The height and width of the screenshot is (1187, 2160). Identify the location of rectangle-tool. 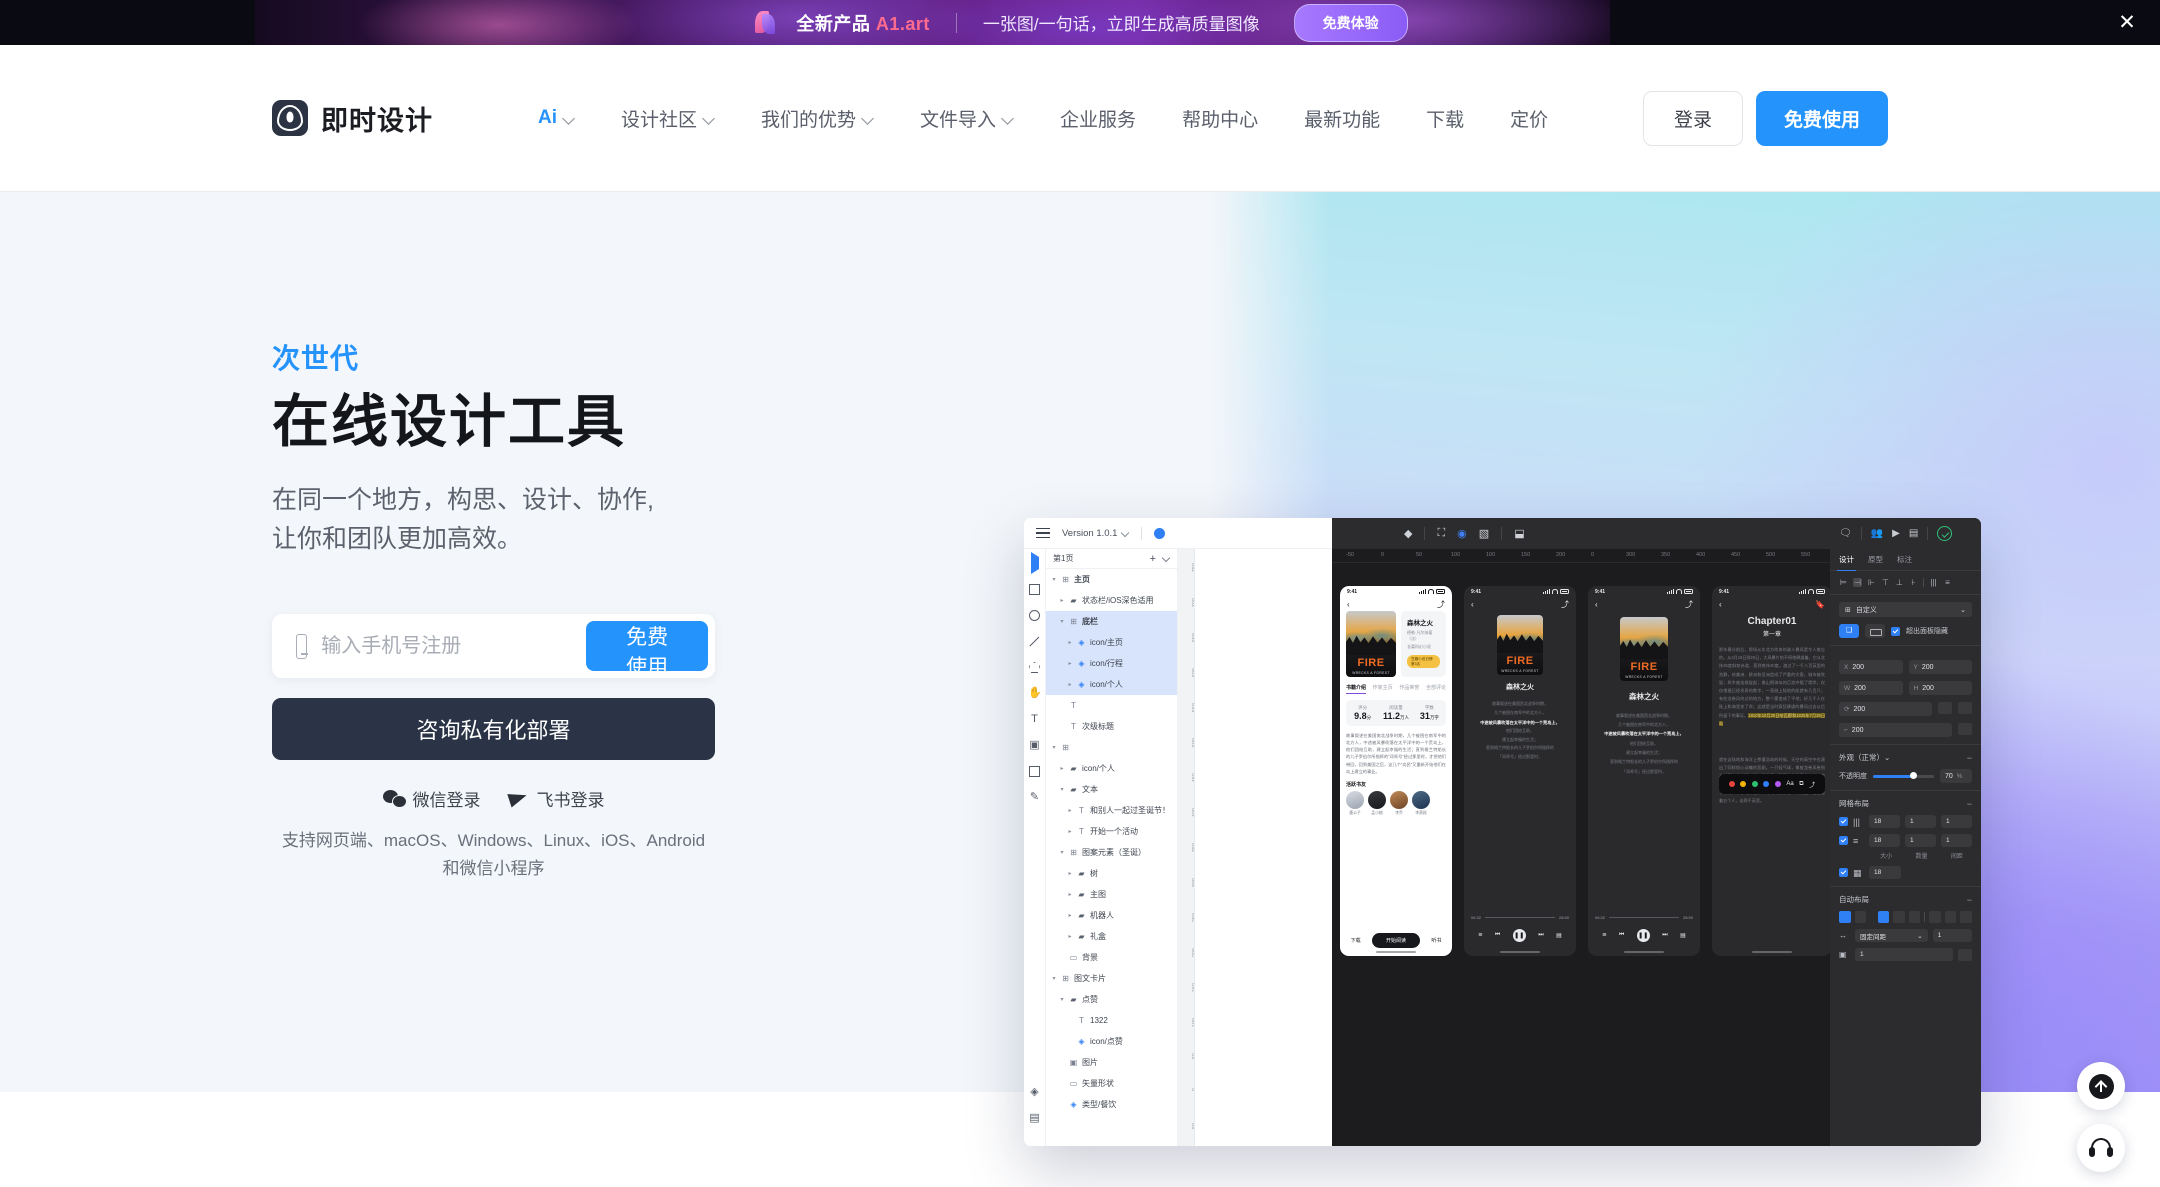
(1034, 589).